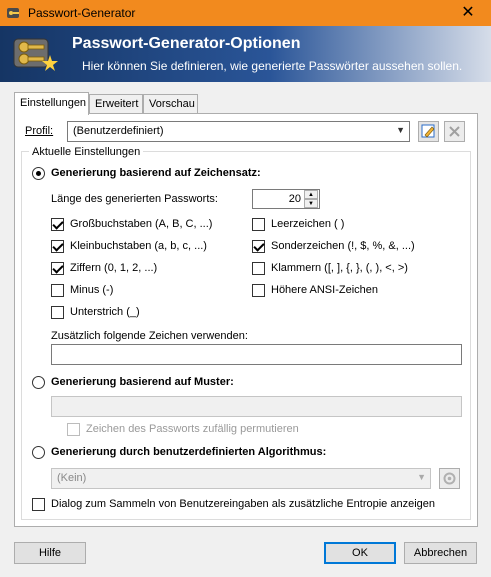  I want to click on minus-label: Minus (-), so click(92, 290).